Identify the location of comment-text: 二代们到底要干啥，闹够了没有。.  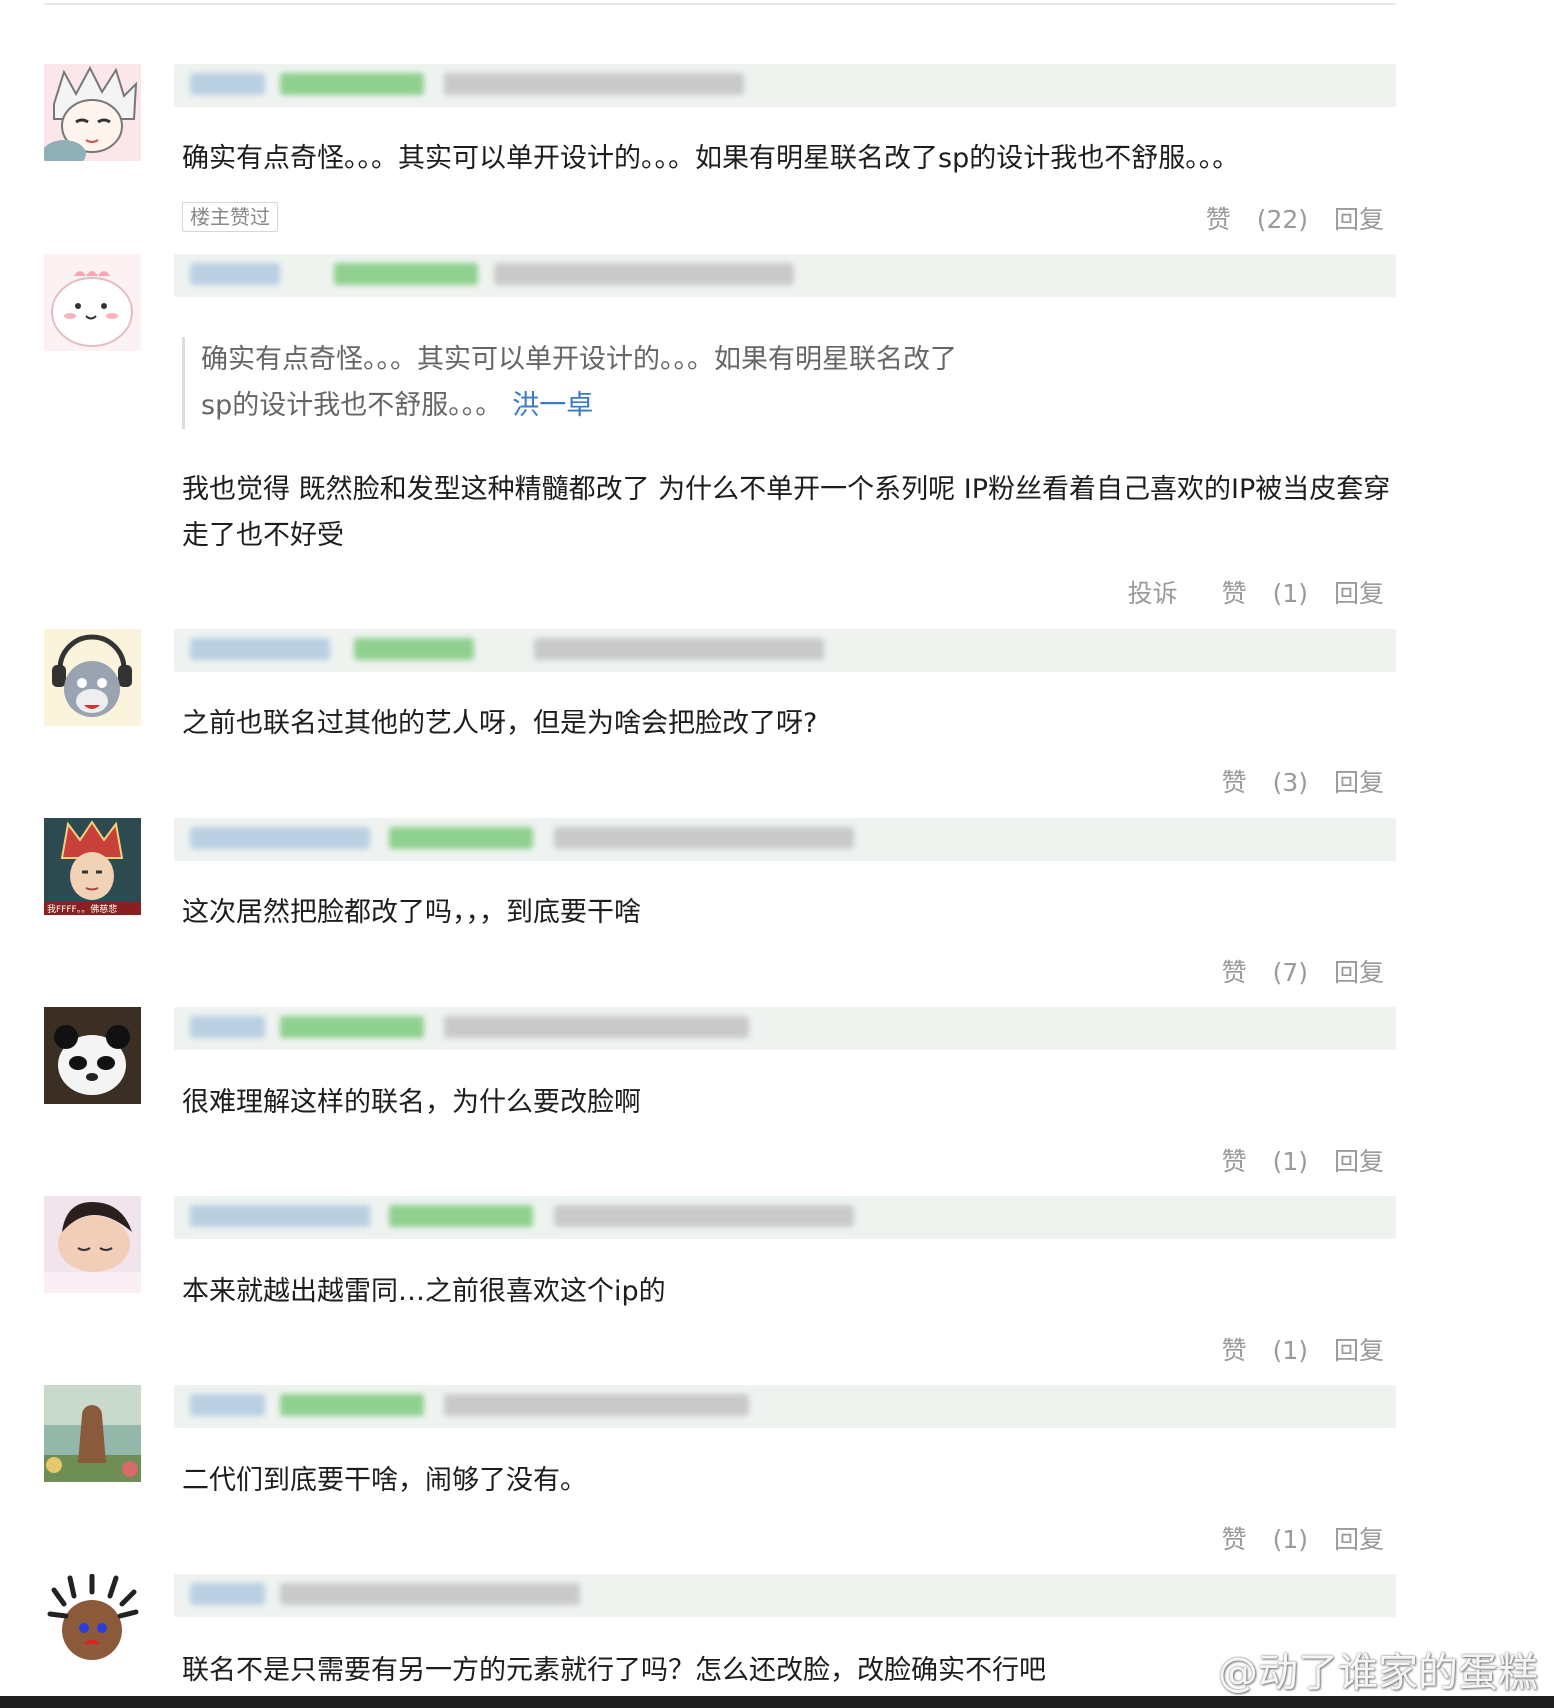
(384, 1480).